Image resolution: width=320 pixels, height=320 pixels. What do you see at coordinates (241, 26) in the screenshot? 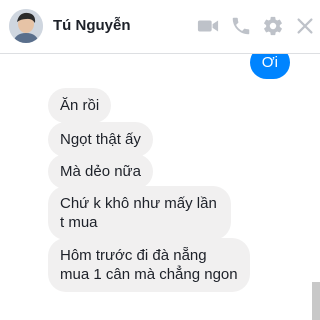
I see `phone-call-icon` at bounding box center [241, 26].